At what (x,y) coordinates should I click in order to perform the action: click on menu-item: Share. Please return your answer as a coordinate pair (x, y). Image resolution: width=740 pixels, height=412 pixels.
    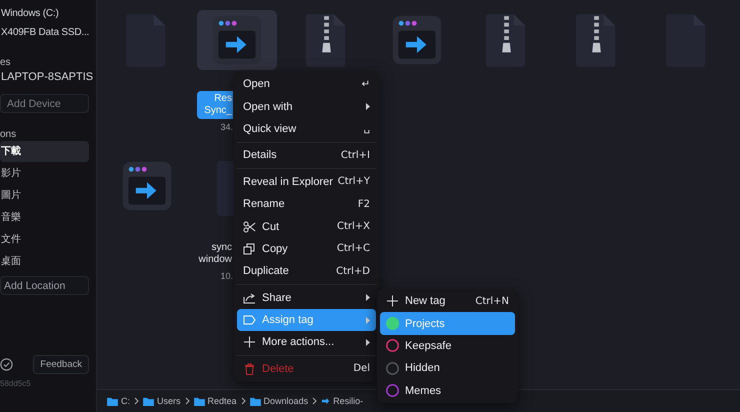
    Looking at the image, I should click on (306, 297).